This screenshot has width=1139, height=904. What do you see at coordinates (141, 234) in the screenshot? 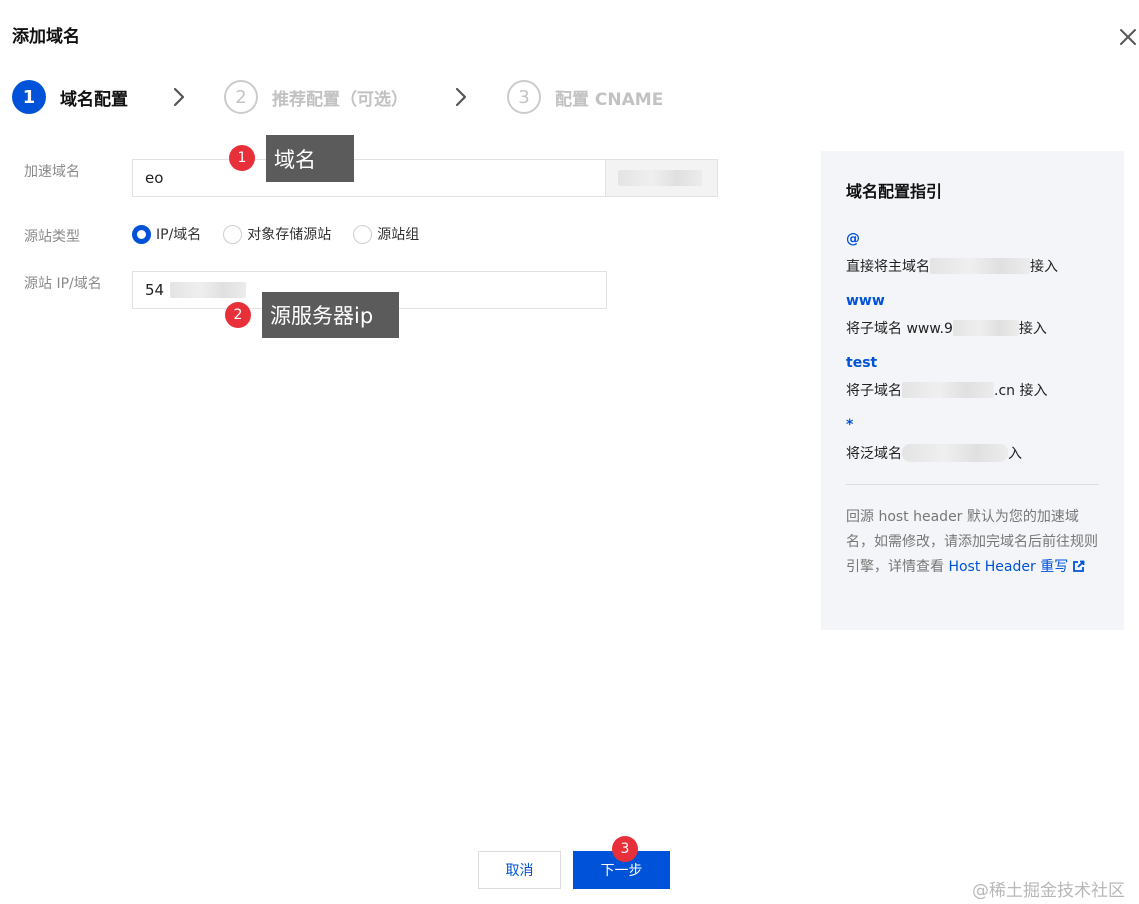
I see `radio-checked-icon` at bounding box center [141, 234].